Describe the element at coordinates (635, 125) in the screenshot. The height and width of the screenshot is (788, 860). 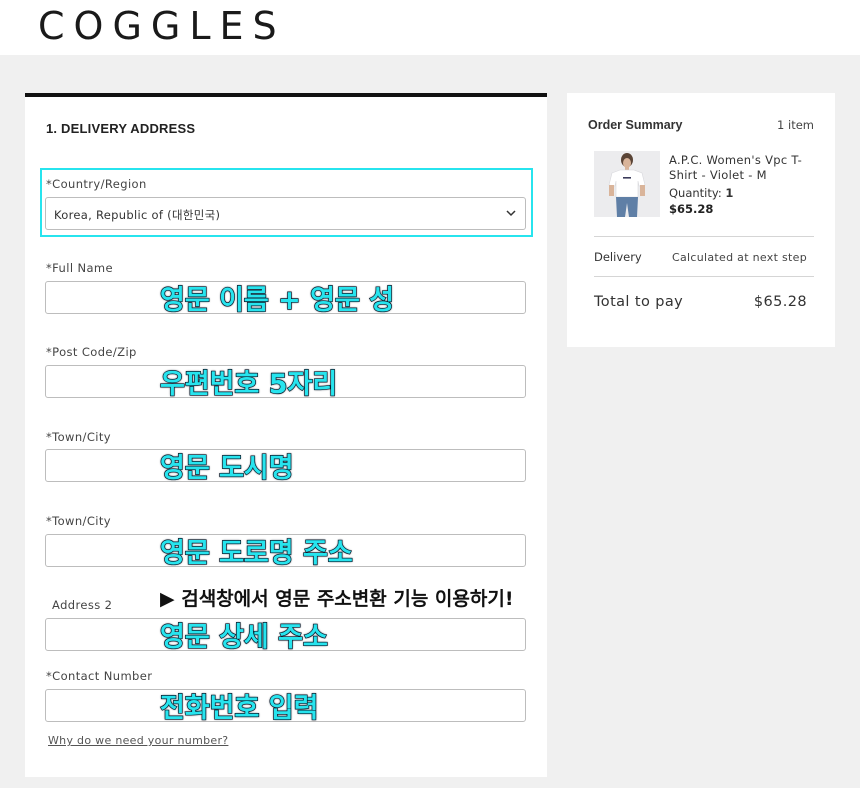
I see `order-summary-title: Order Summary` at that location.